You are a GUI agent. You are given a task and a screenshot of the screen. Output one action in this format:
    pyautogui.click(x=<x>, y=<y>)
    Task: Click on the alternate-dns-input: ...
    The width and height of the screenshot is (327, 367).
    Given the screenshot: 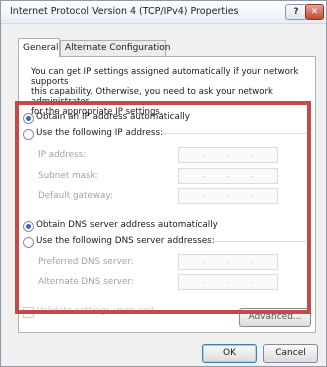 What is the action you would take?
    pyautogui.click(x=228, y=282)
    